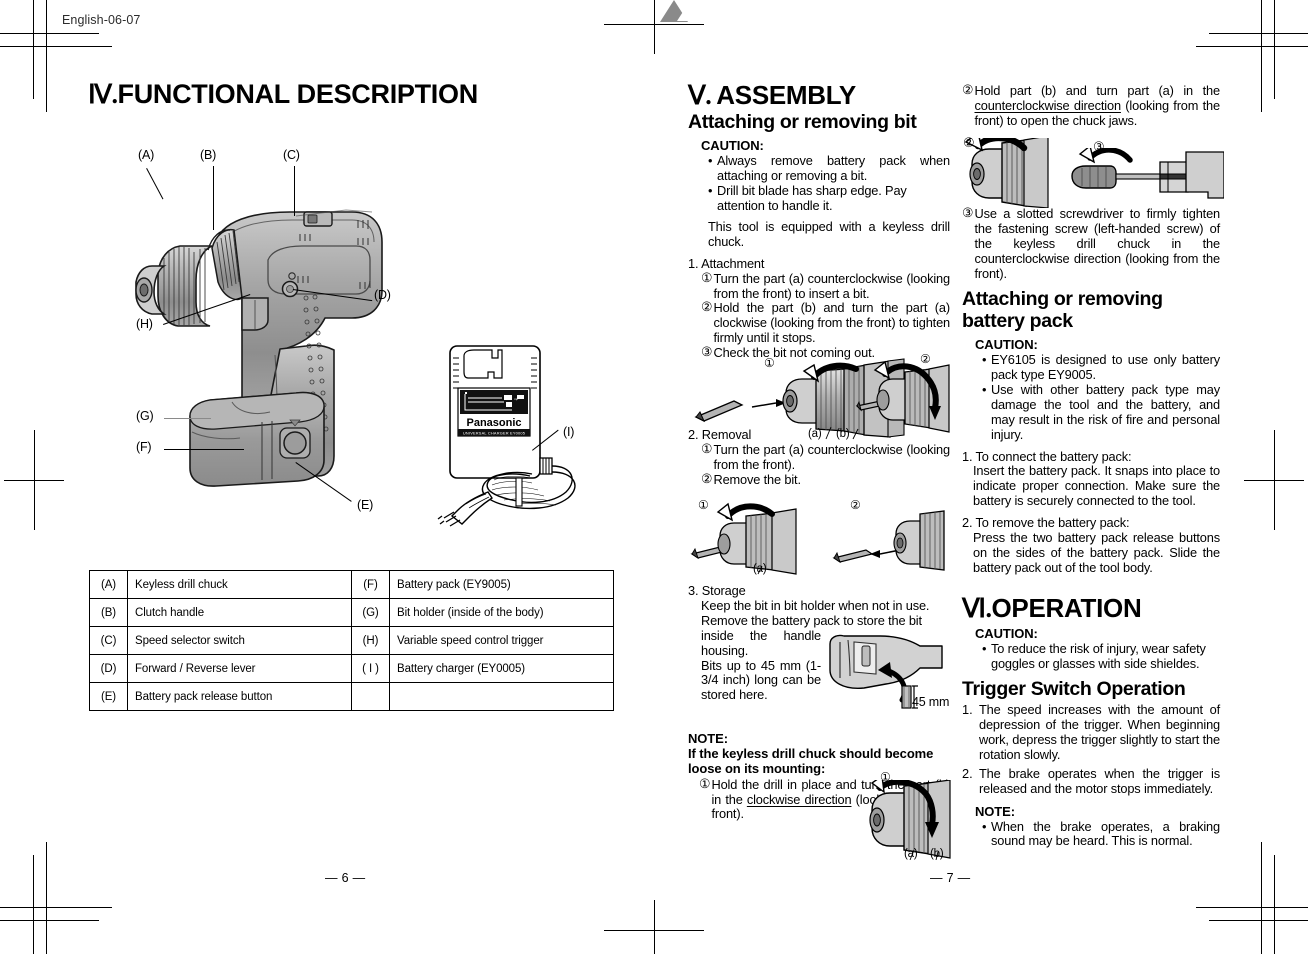 The width and height of the screenshot is (1308, 954). Describe the element at coordinates (819, 479) in the screenshot. I see `step2-item: ② Remove the bit.` at that location.